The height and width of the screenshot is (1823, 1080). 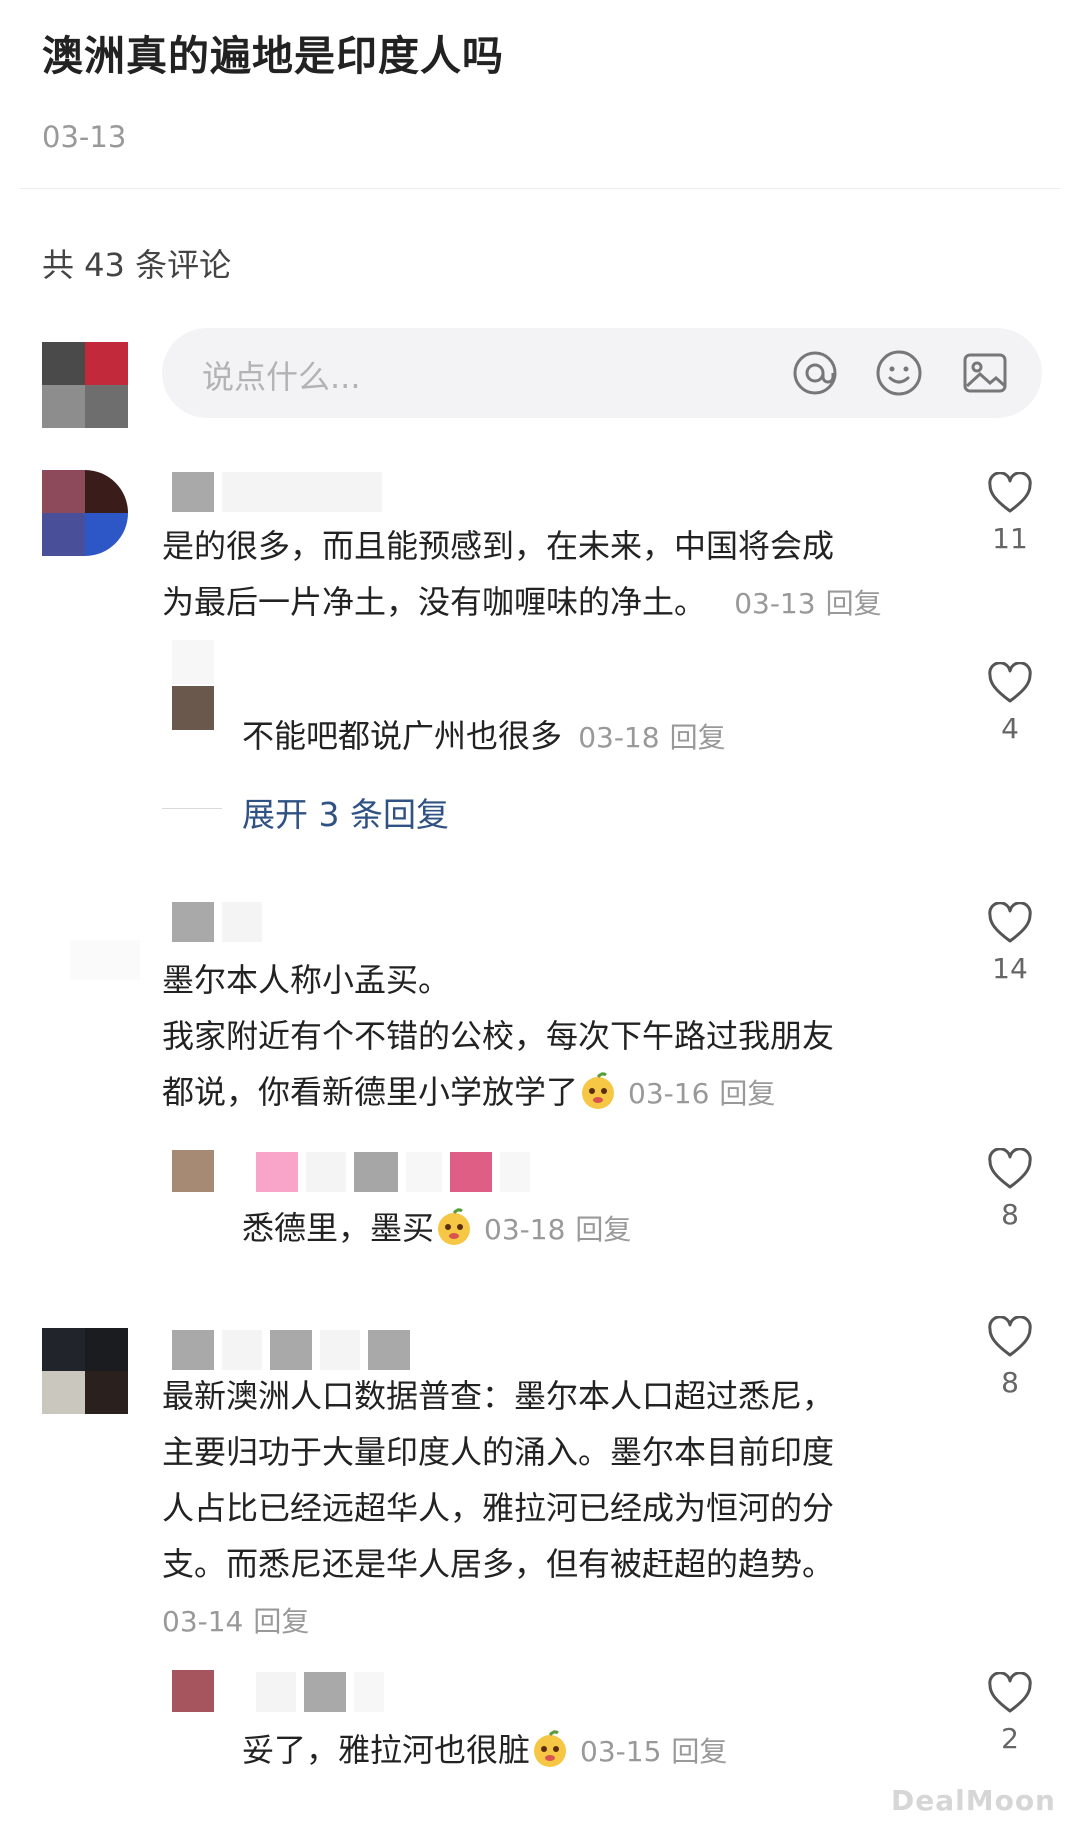 I want to click on page-title: 澳洲真的遍地是印度人吗, so click(x=273, y=56).